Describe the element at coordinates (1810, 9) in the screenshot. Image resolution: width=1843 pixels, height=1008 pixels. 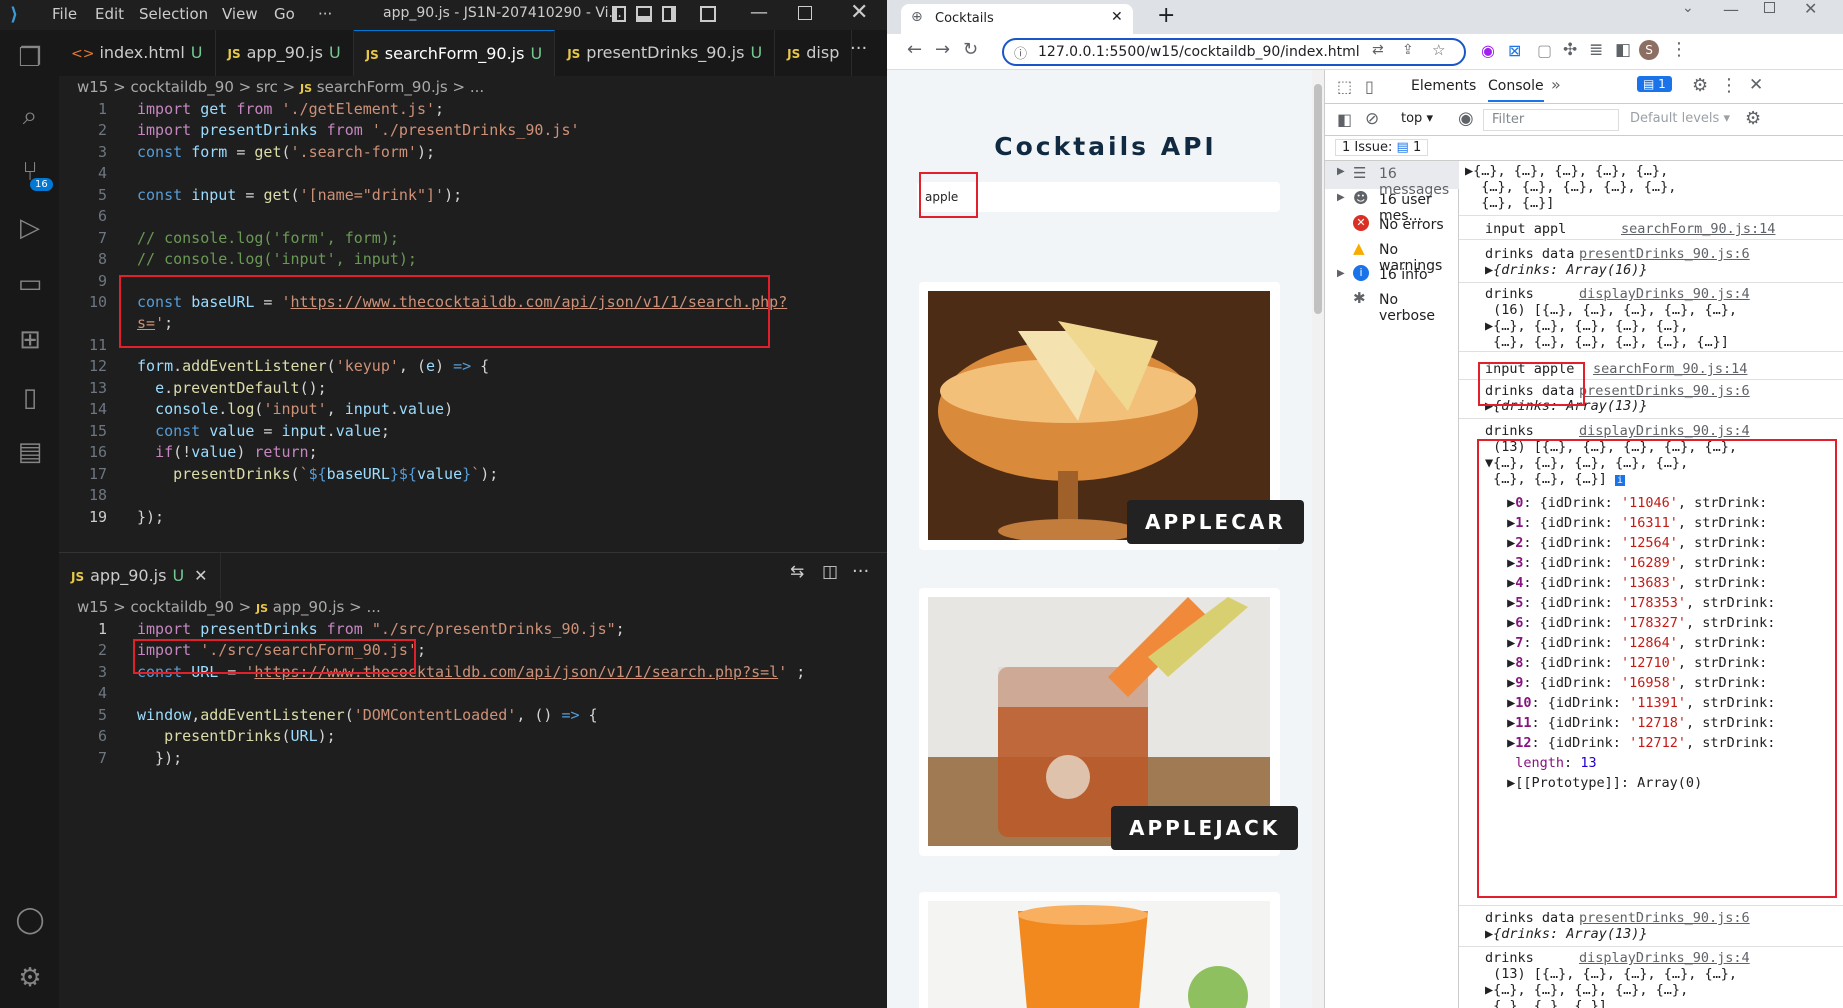
I see `close-window-icon: ✕` at that location.